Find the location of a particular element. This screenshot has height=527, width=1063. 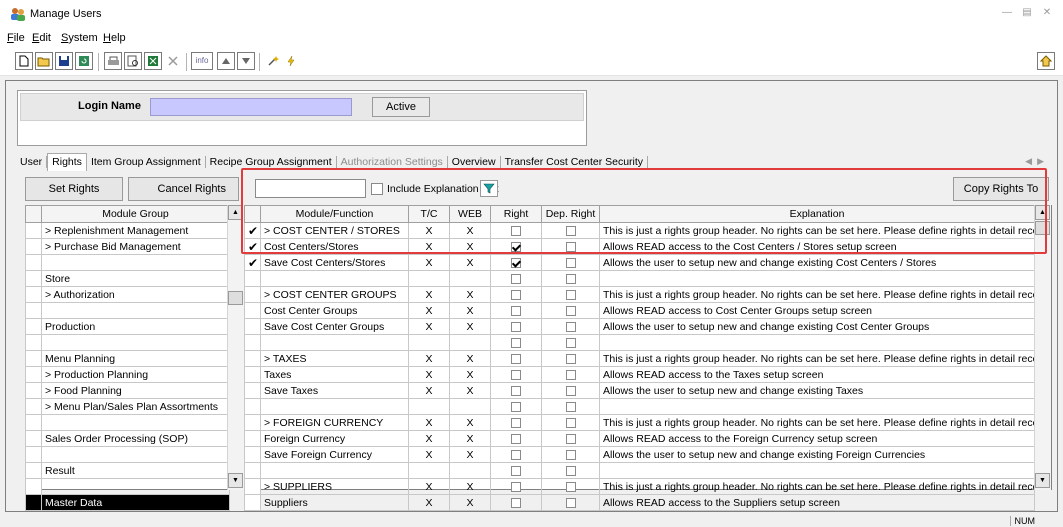

module-group-cell: > Food Planning is located at coordinates (135, 390).